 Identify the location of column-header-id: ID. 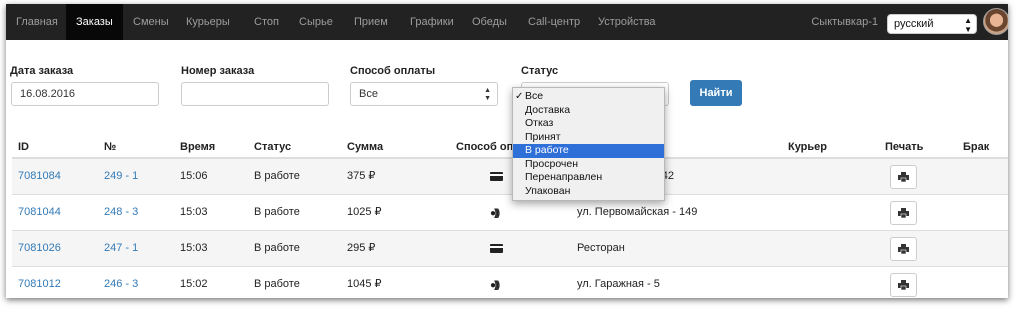
(23, 147).